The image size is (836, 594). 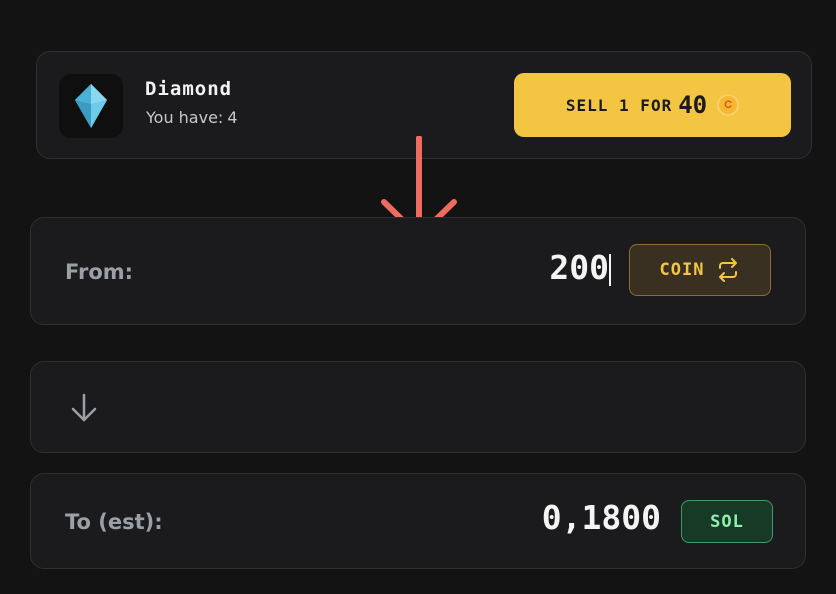 What do you see at coordinates (610, 270) in the screenshot?
I see `text-caret` at bounding box center [610, 270].